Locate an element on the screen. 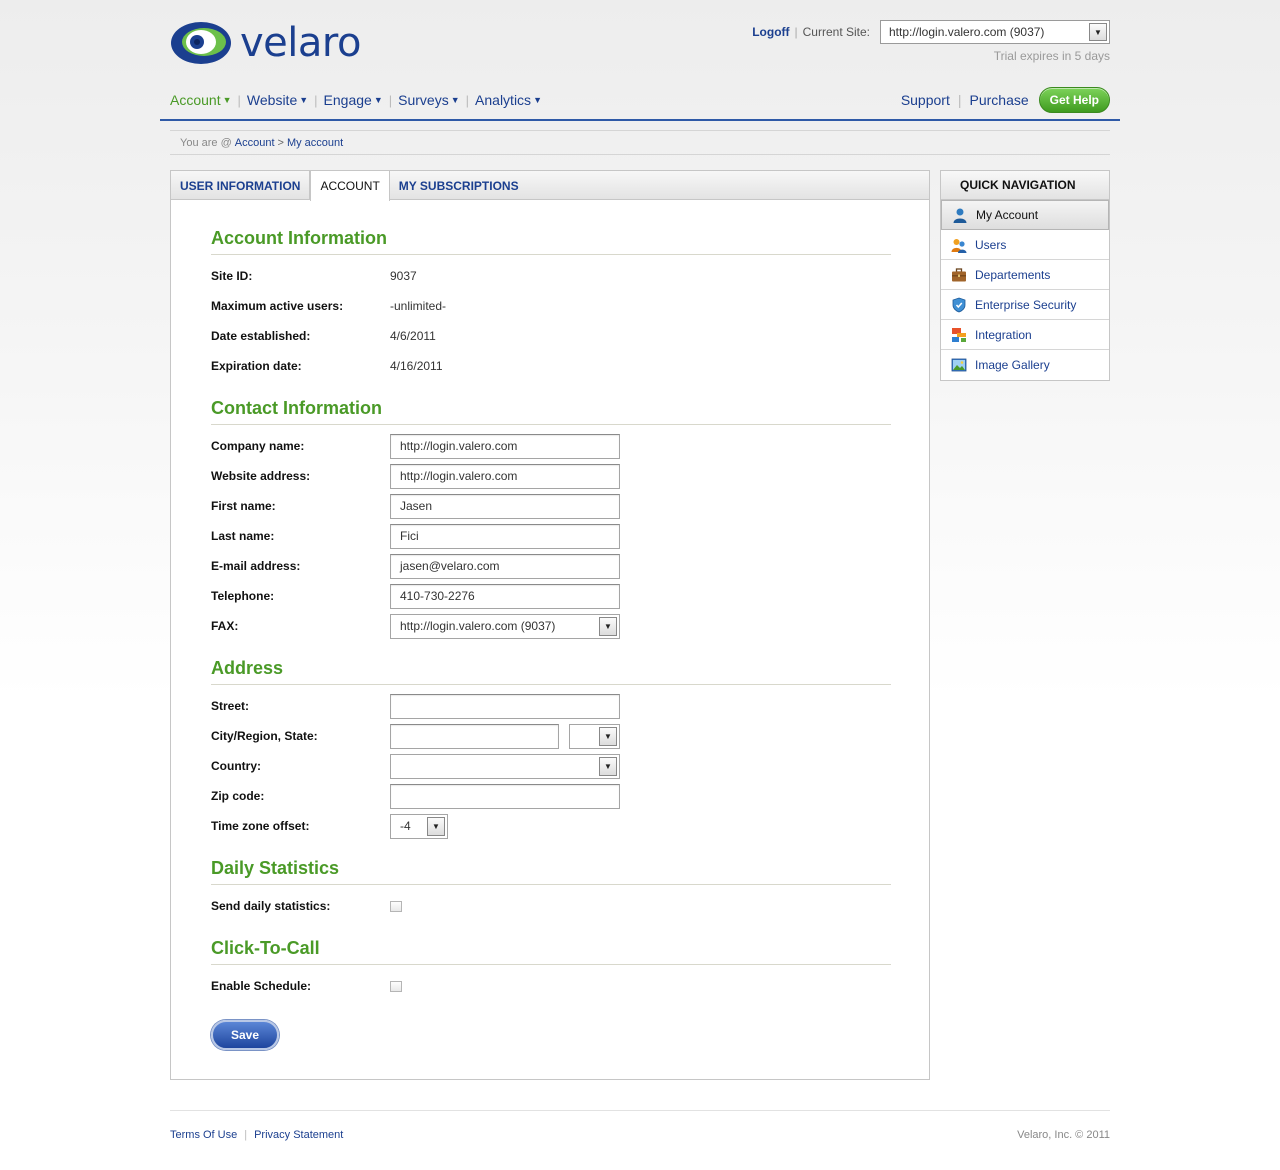 This screenshot has width=1280, height=1170. section-title: Account Information is located at coordinates (551, 241).